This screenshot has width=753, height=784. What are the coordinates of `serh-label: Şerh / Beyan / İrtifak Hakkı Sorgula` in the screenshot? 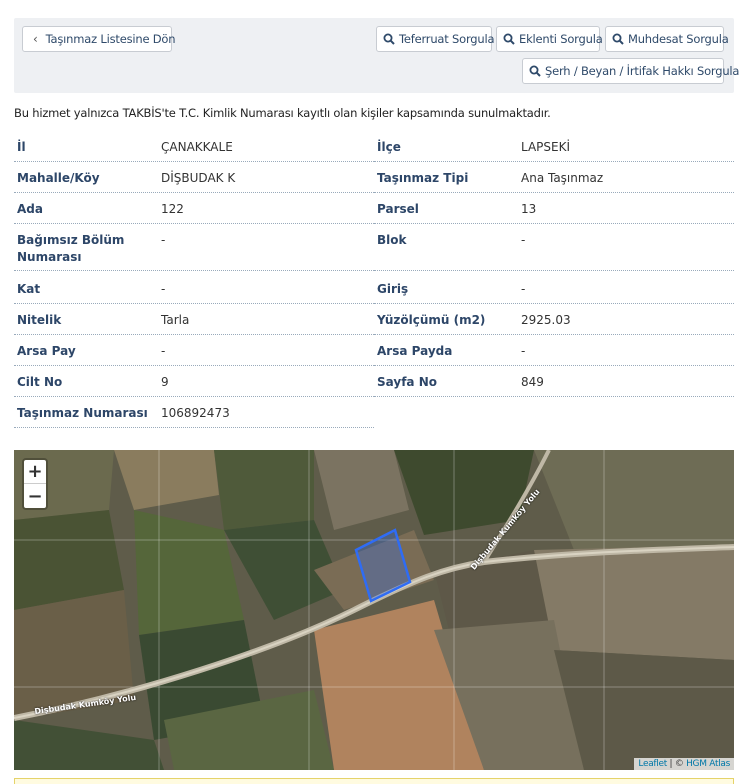 It's located at (642, 71).